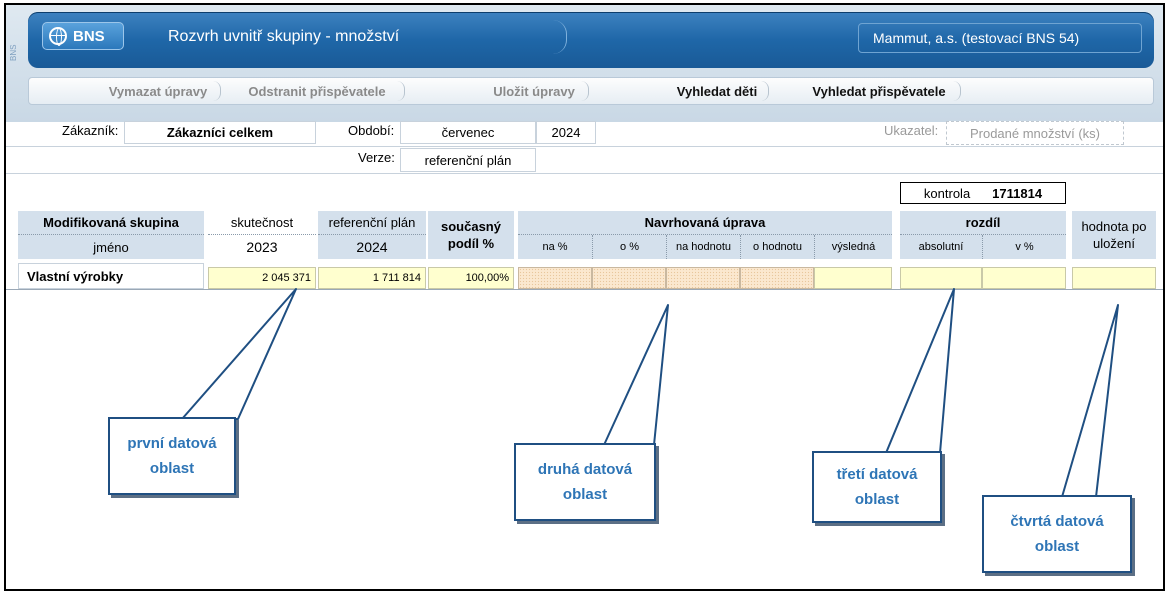 The image size is (1171, 595). What do you see at coordinates (172, 468) in the screenshot?
I see `callout-first-line2: oblast` at bounding box center [172, 468].